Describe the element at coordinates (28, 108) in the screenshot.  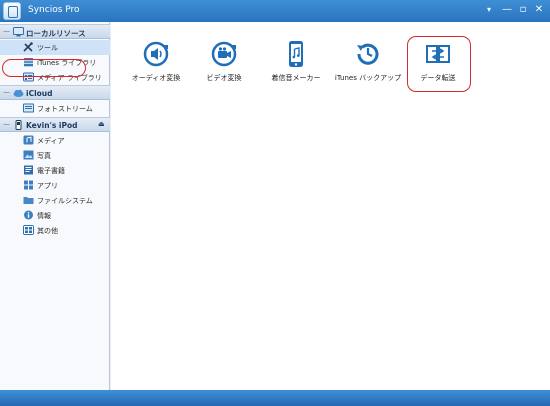
I see `photostream-icon` at that location.